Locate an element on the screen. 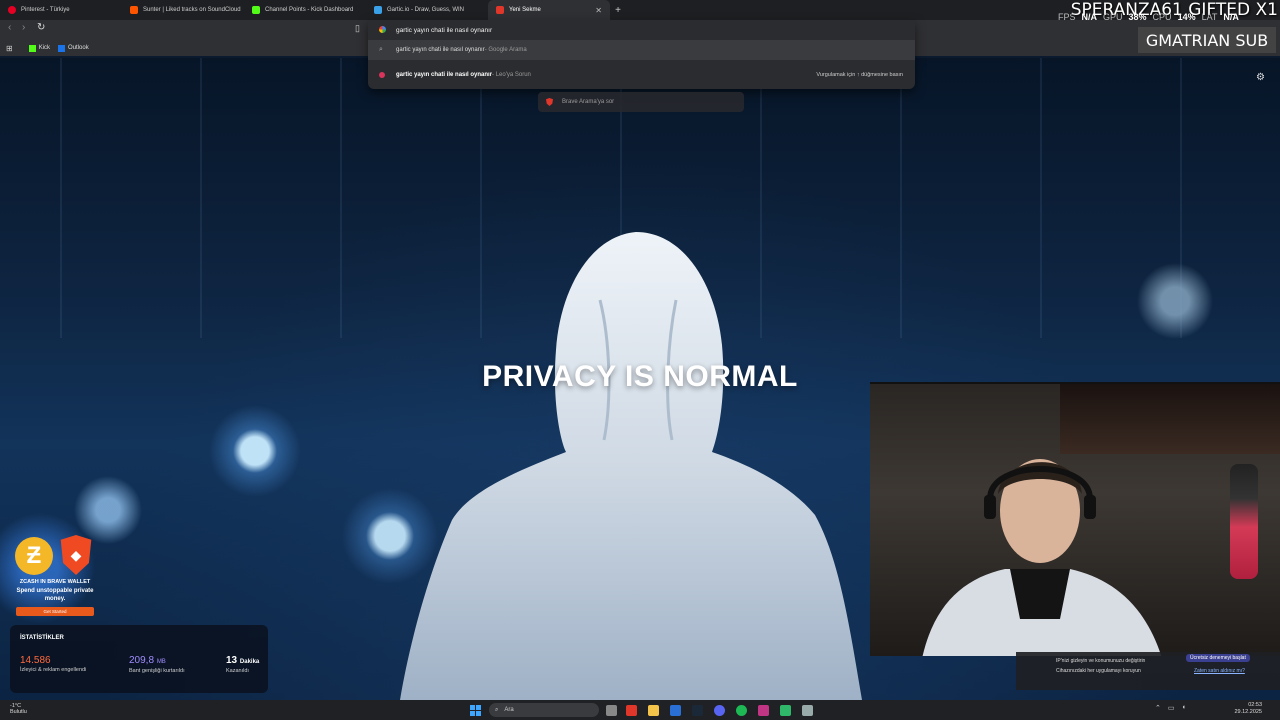 The image size is (1280, 720). forward-arrow-icon: › is located at coordinates (23, 27).